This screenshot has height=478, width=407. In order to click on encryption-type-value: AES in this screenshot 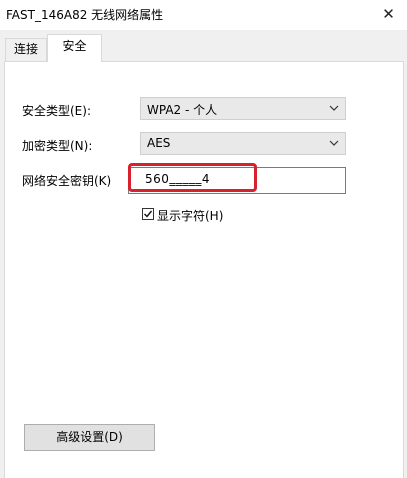, I will do `click(159, 143)`.